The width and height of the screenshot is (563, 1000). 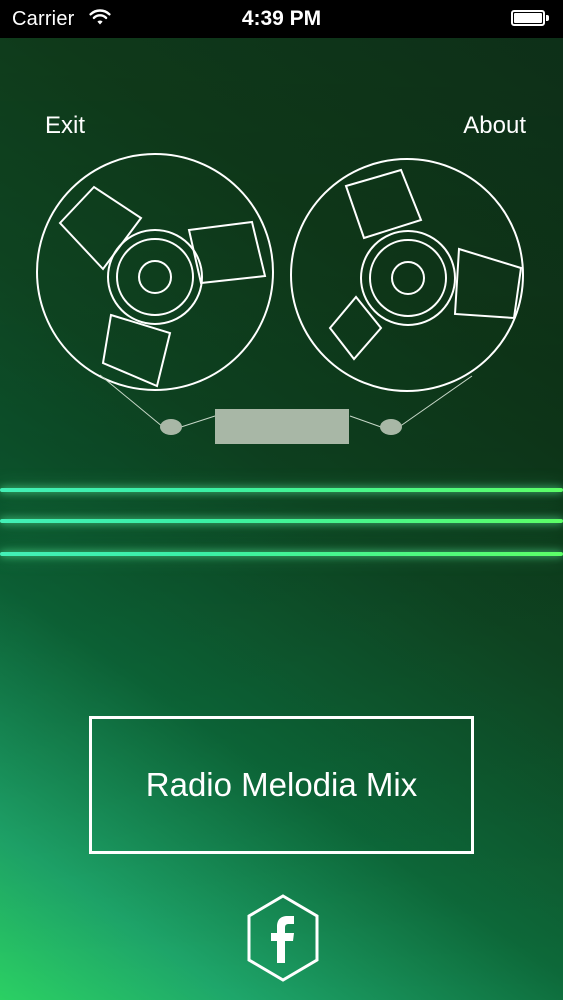 What do you see at coordinates (283, 938) in the screenshot?
I see `facebook-icon` at bounding box center [283, 938].